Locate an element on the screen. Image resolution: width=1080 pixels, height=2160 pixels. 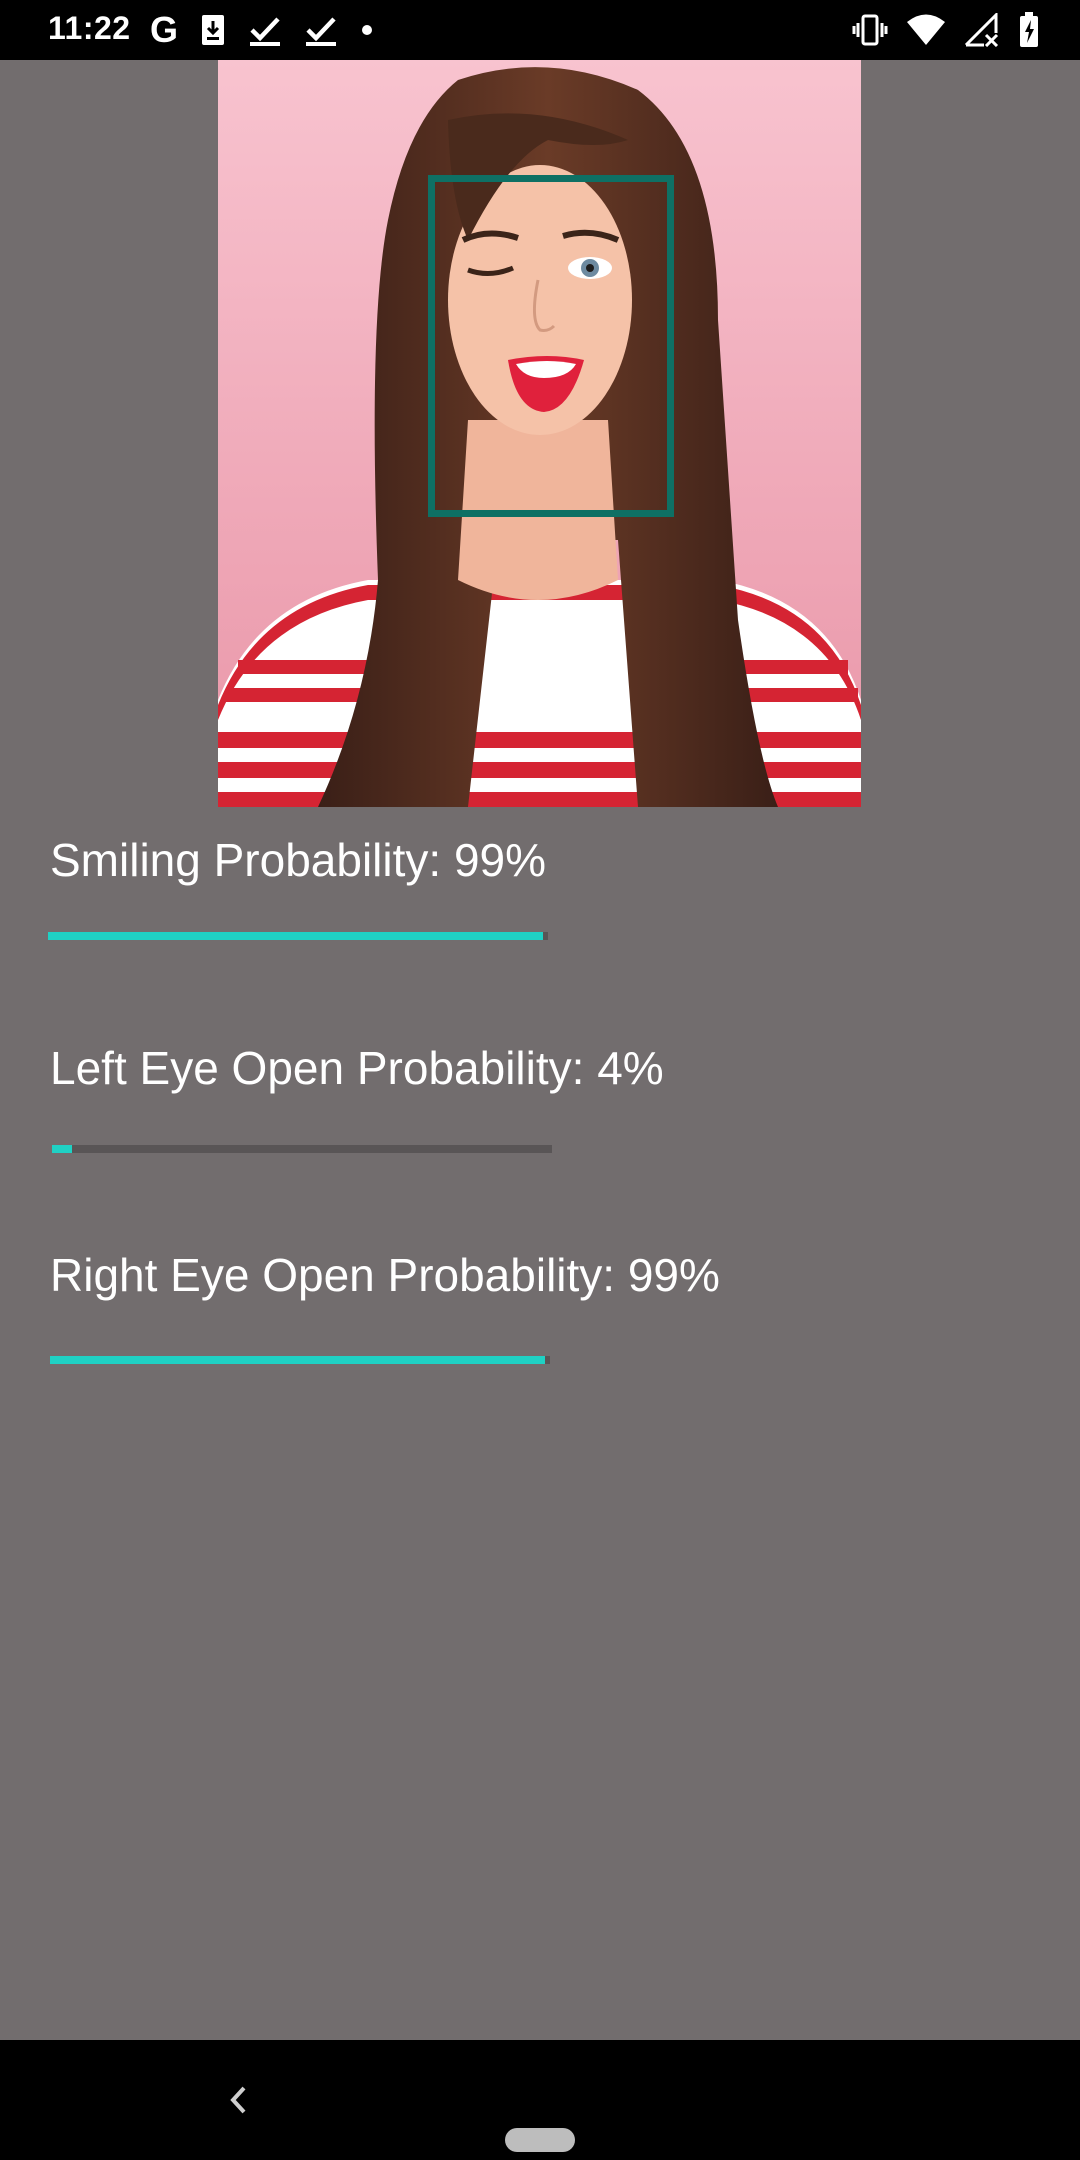
back-chevron-icon is located at coordinates (238, 2100).